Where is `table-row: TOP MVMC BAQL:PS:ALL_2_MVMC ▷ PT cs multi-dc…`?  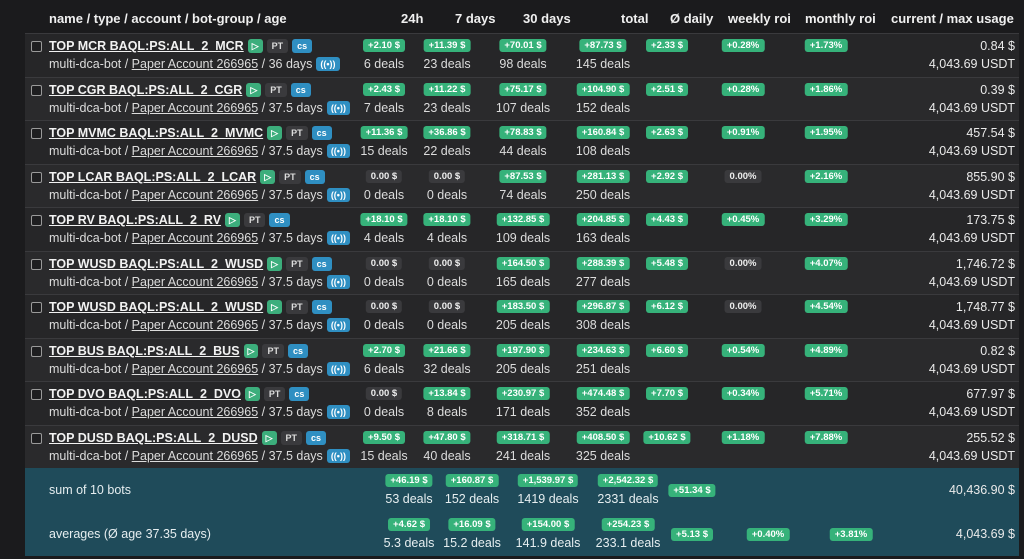
table-row: TOP MVMC BAQL:PS:ALL_2_MVMC ▷ PT cs multi-dc… is located at coordinates (522, 142).